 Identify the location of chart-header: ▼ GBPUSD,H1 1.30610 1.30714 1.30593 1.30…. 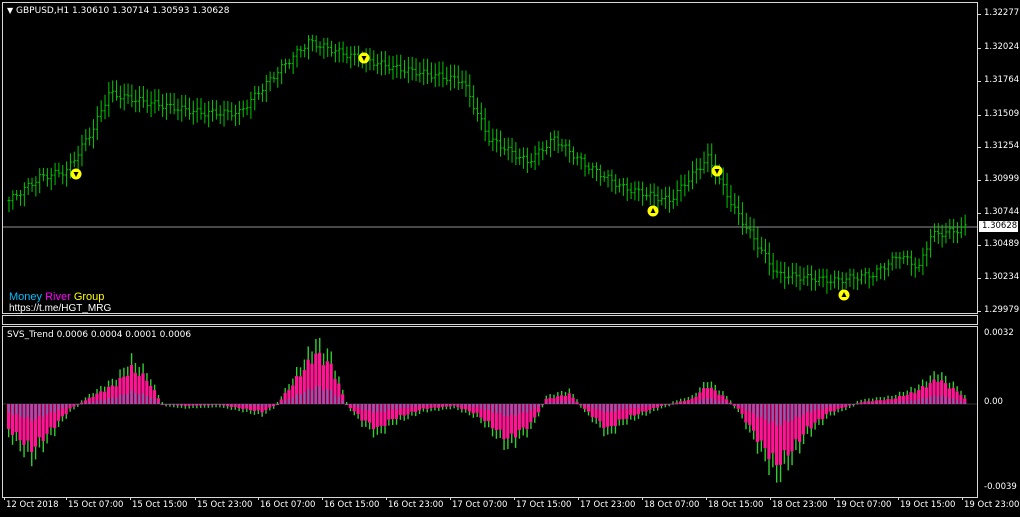
(118, 11).